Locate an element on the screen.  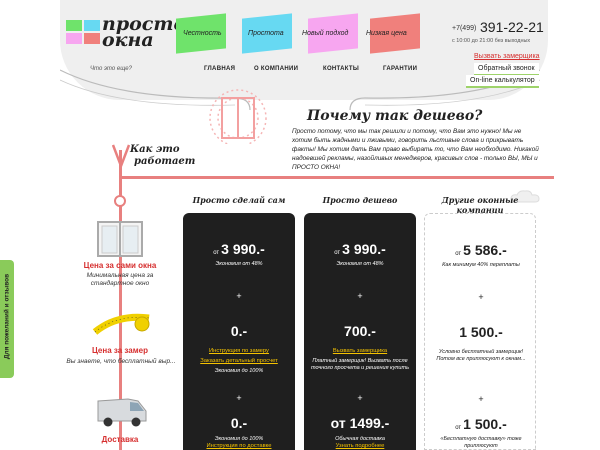
flow-dot is located at coordinates (120, 201).